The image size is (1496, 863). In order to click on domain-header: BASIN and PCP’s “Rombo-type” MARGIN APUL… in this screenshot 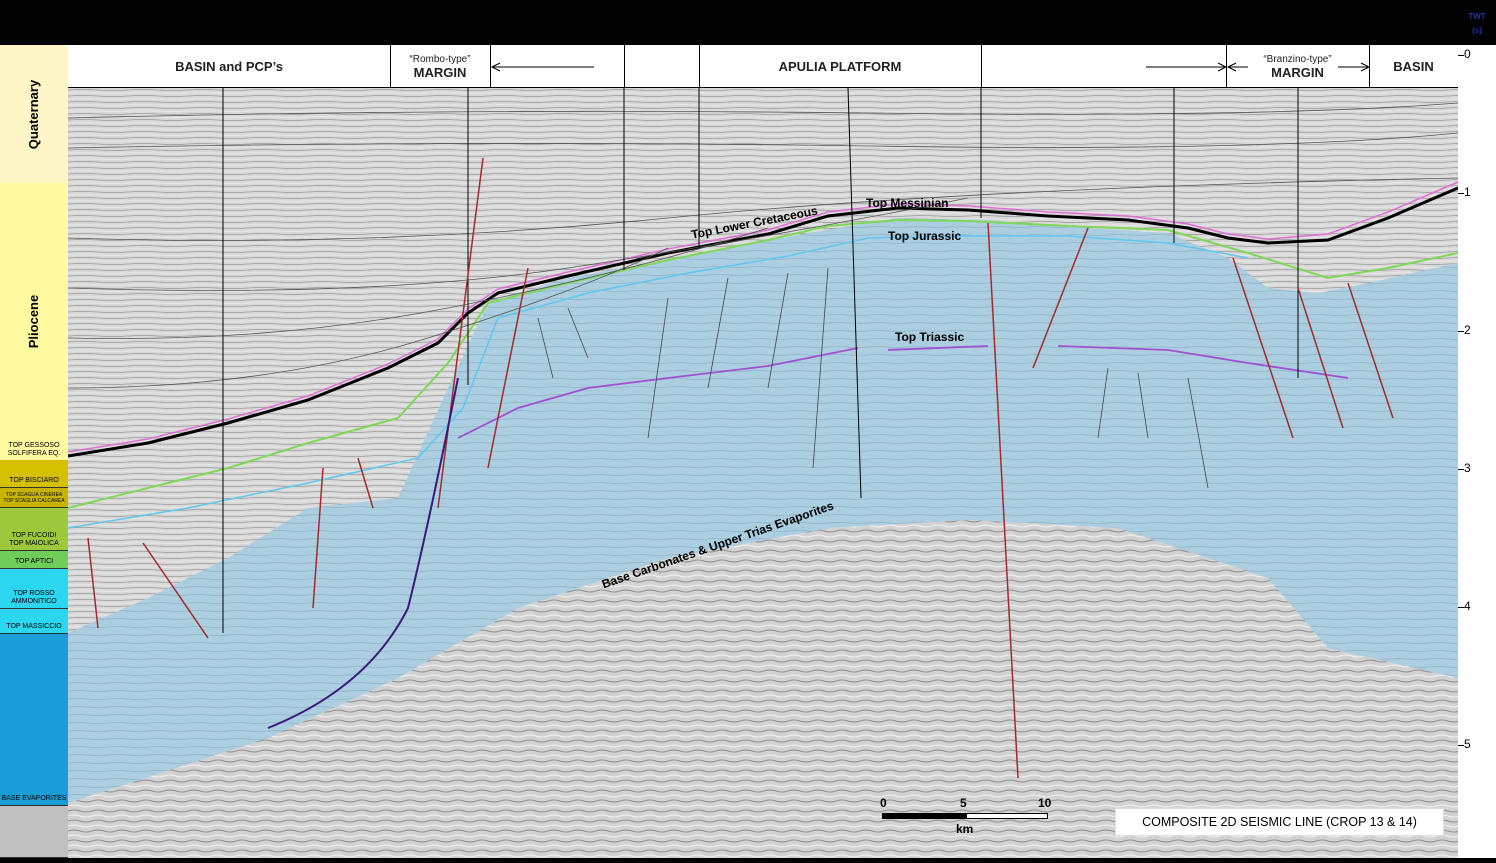, I will do `click(763, 66)`.